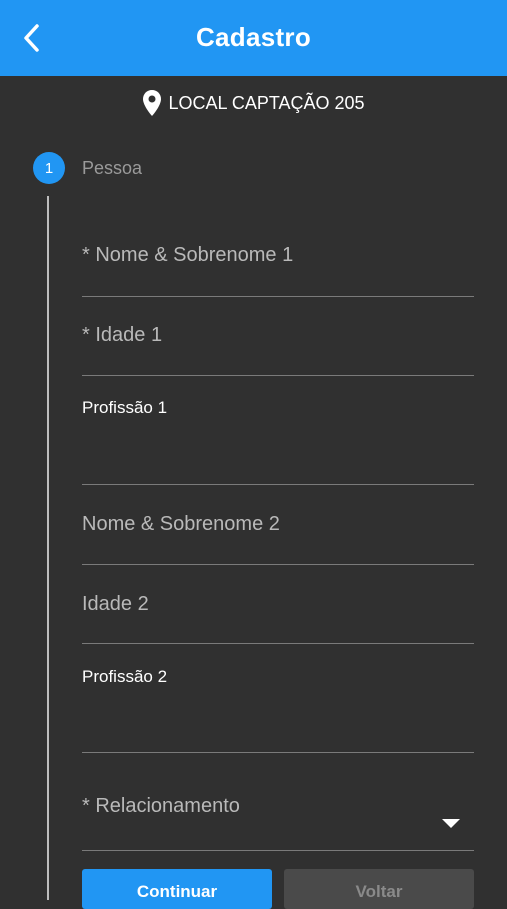  I want to click on name1-placeholder: * Nome & Sobrenome 1, so click(188, 255).